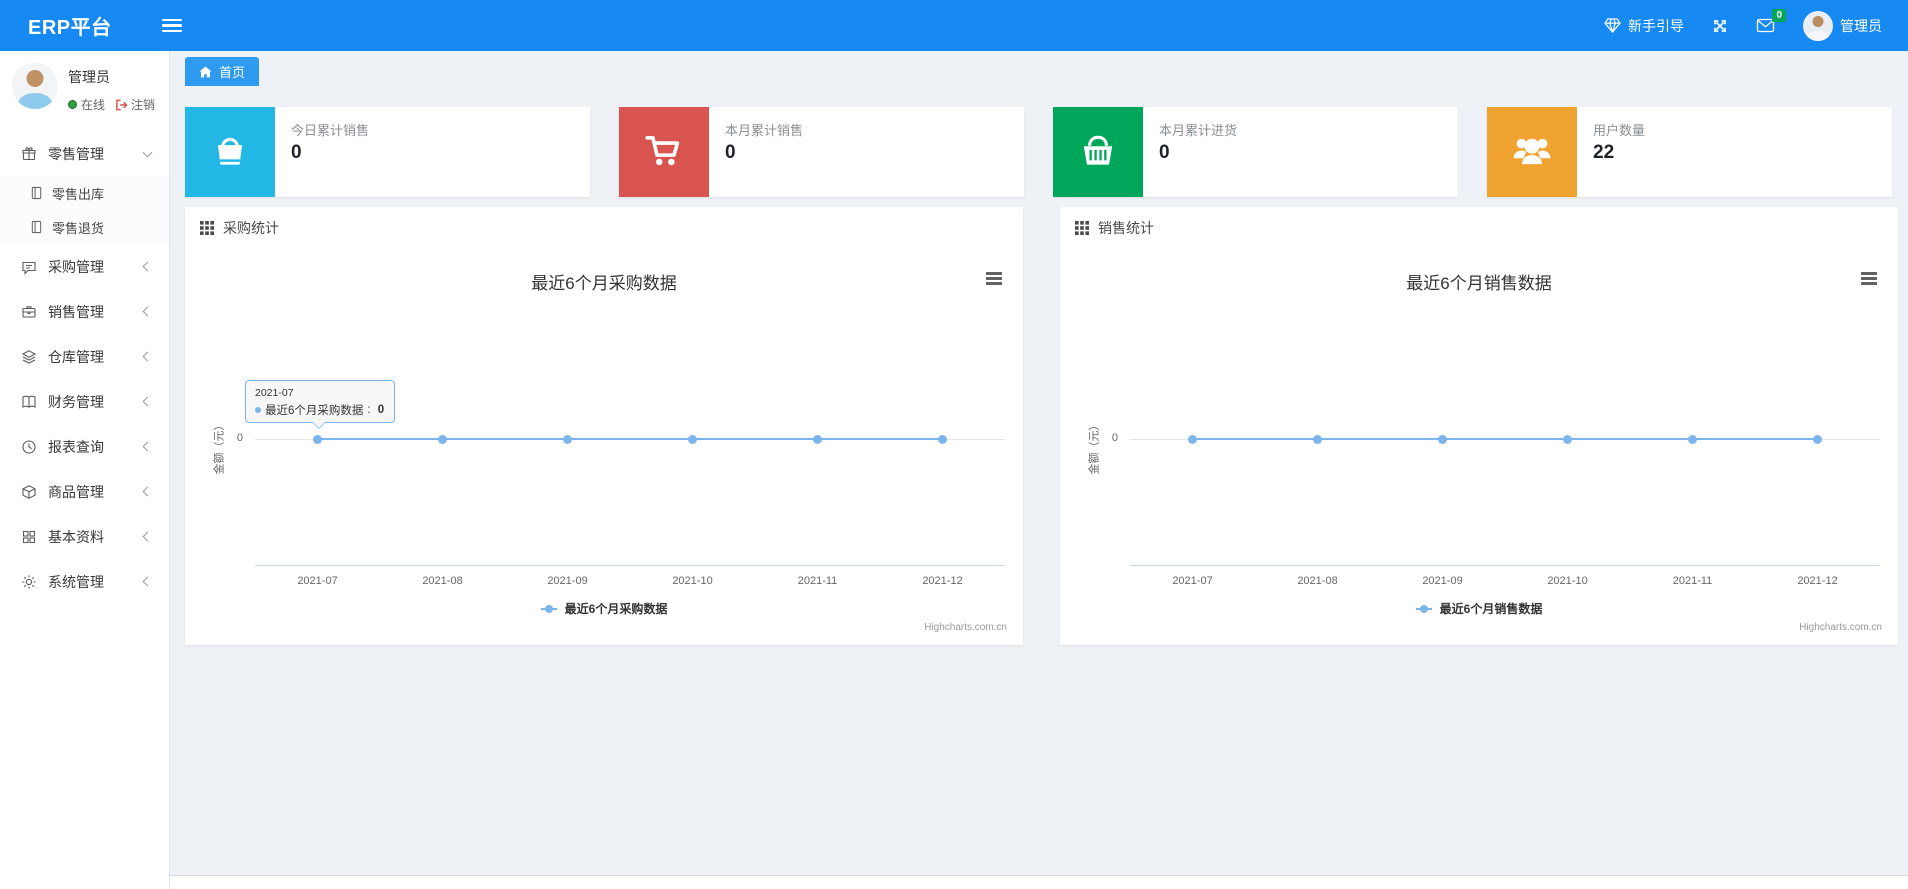  What do you see at coordinates (135, 104) in the screenshot?
I see `logout-link: 注销` at bounding box center [135, 104].